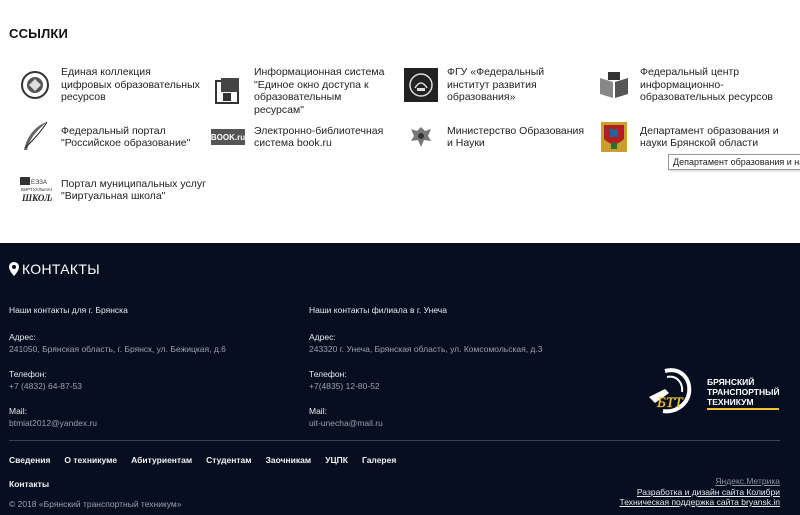 This screenshot has height=515, width=800. What do you see at coordinates (614, 85) in the screenshot?
I see `book-icon` at bounding box center [614, 85].